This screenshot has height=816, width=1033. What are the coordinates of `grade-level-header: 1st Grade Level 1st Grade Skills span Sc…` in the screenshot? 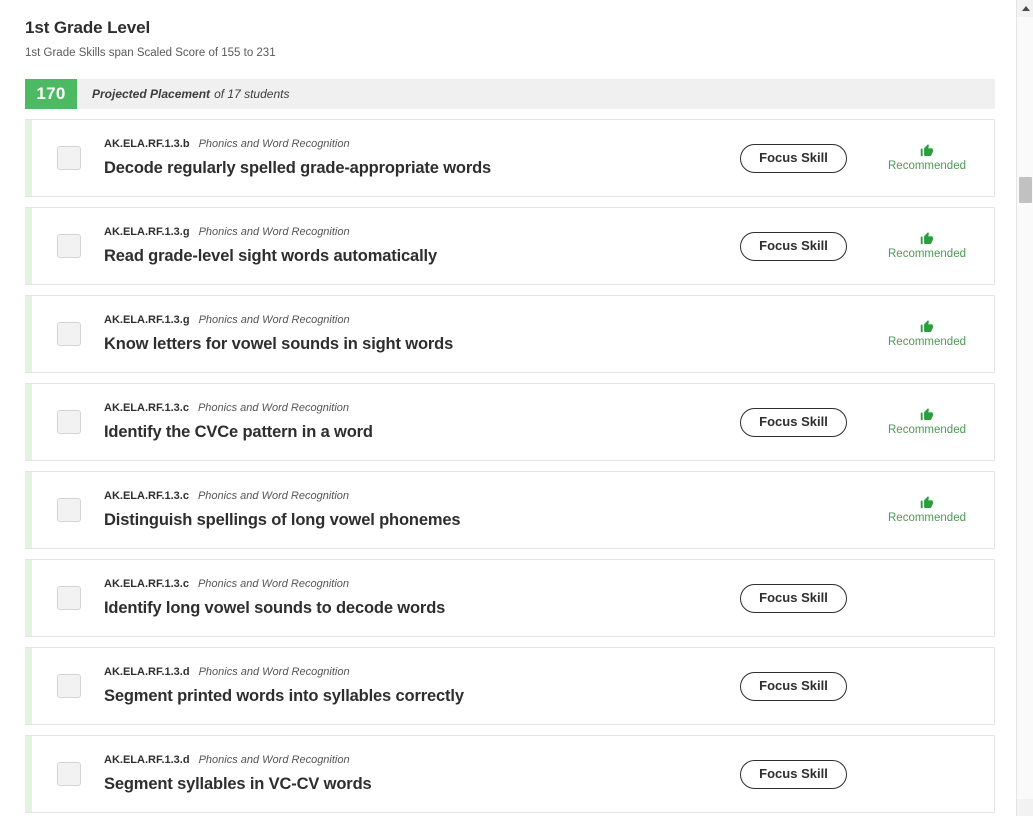 It's located at (508, 37).